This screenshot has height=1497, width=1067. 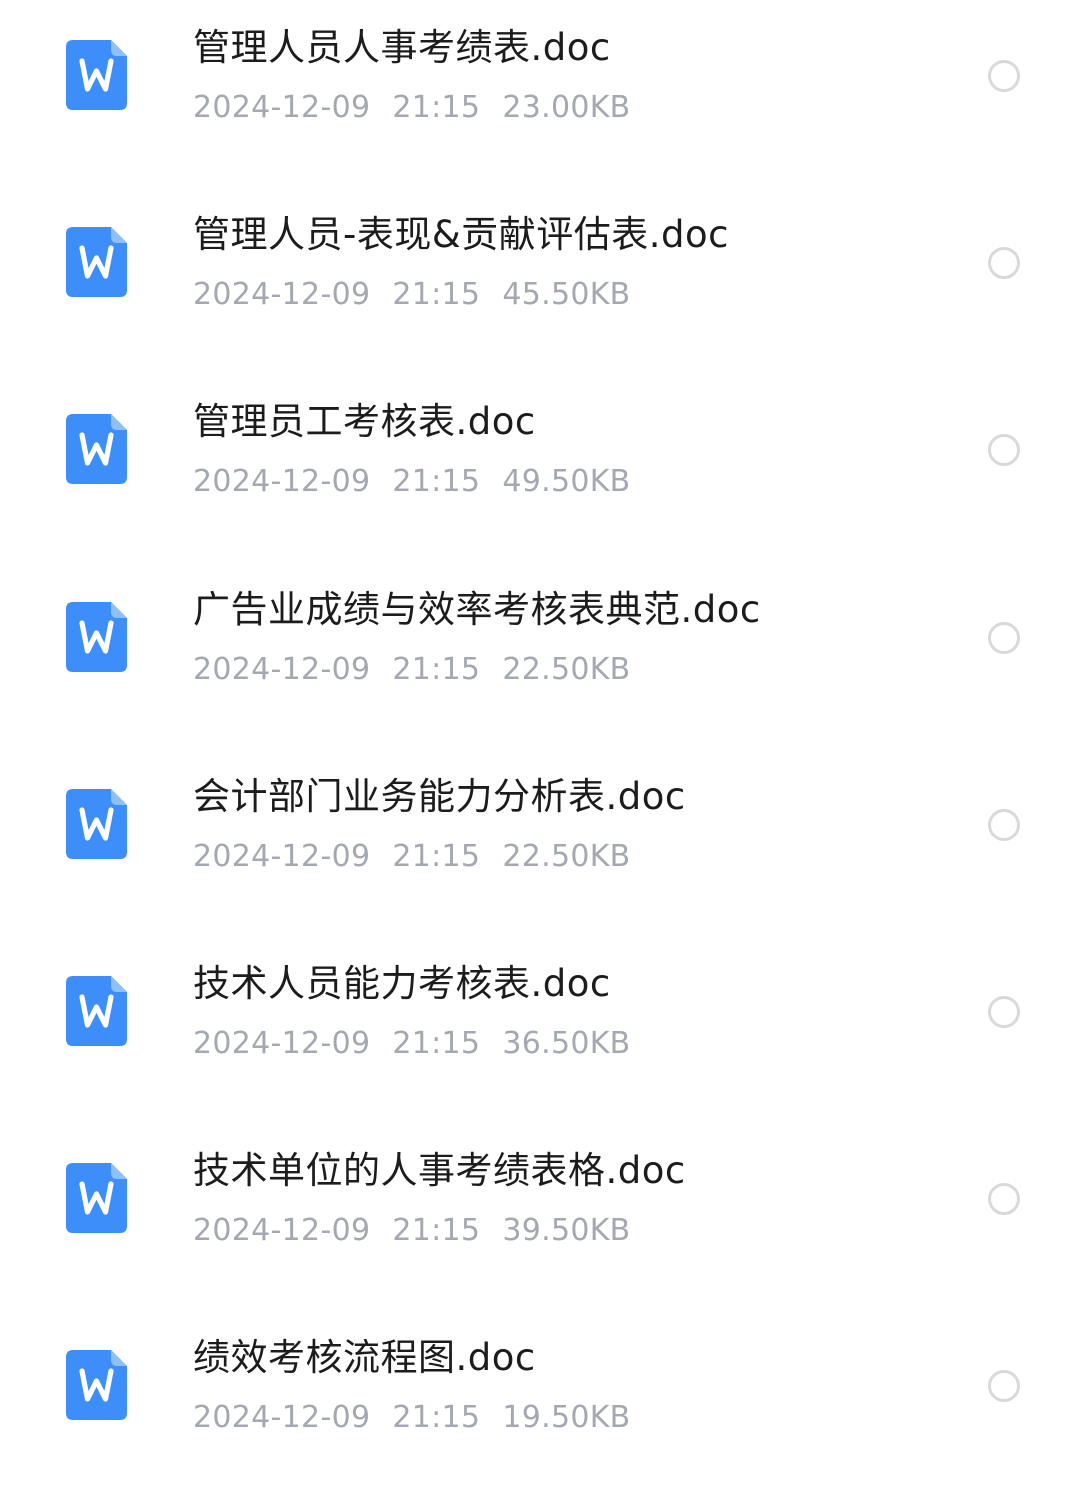 I want to click on file-list-item: 技术单位的人事考绩表格.doc 2024-12-09 21:15 39.50KB, so click(x=533, y=1216).